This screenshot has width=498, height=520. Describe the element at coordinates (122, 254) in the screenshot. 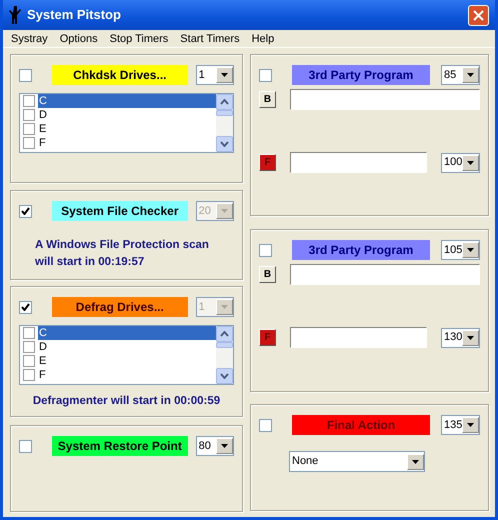

I see `status-message: A Windows File Protection scan will start in 00:19:57` at that location.